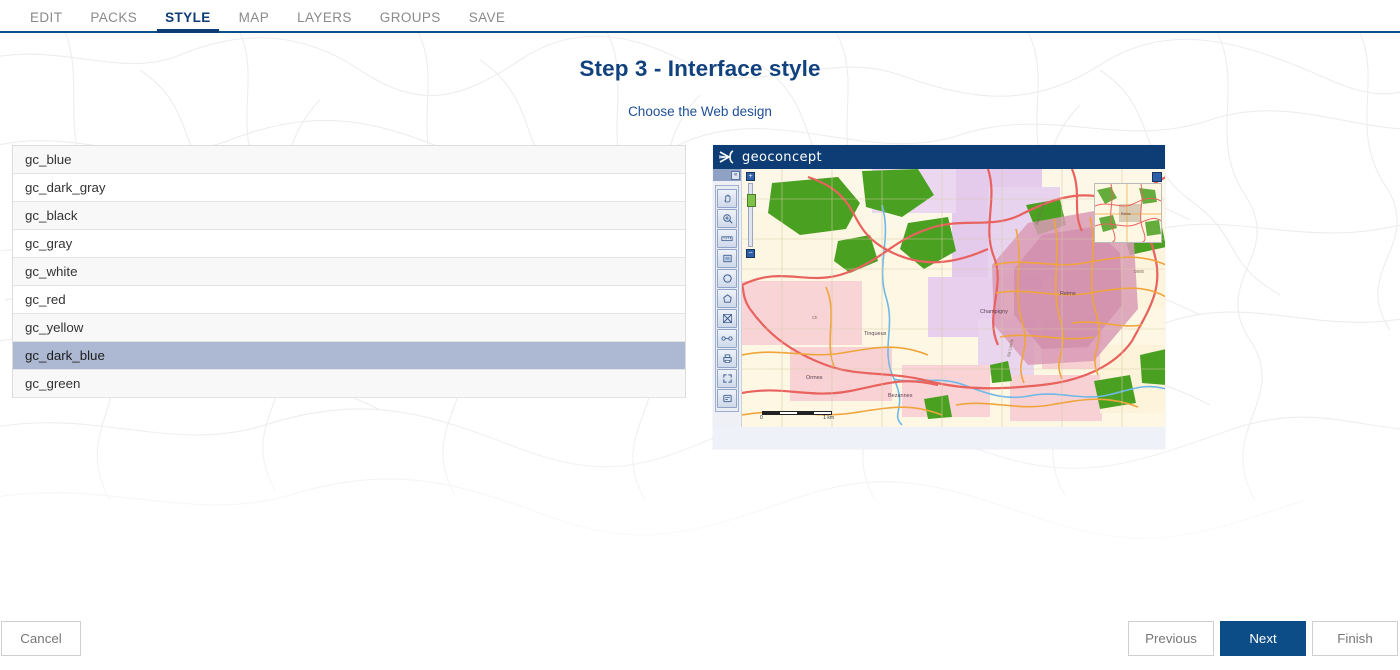  Describe the element at coordinates (814, 378) in the screenshot. I see `svg-text: Ormes` at that location.